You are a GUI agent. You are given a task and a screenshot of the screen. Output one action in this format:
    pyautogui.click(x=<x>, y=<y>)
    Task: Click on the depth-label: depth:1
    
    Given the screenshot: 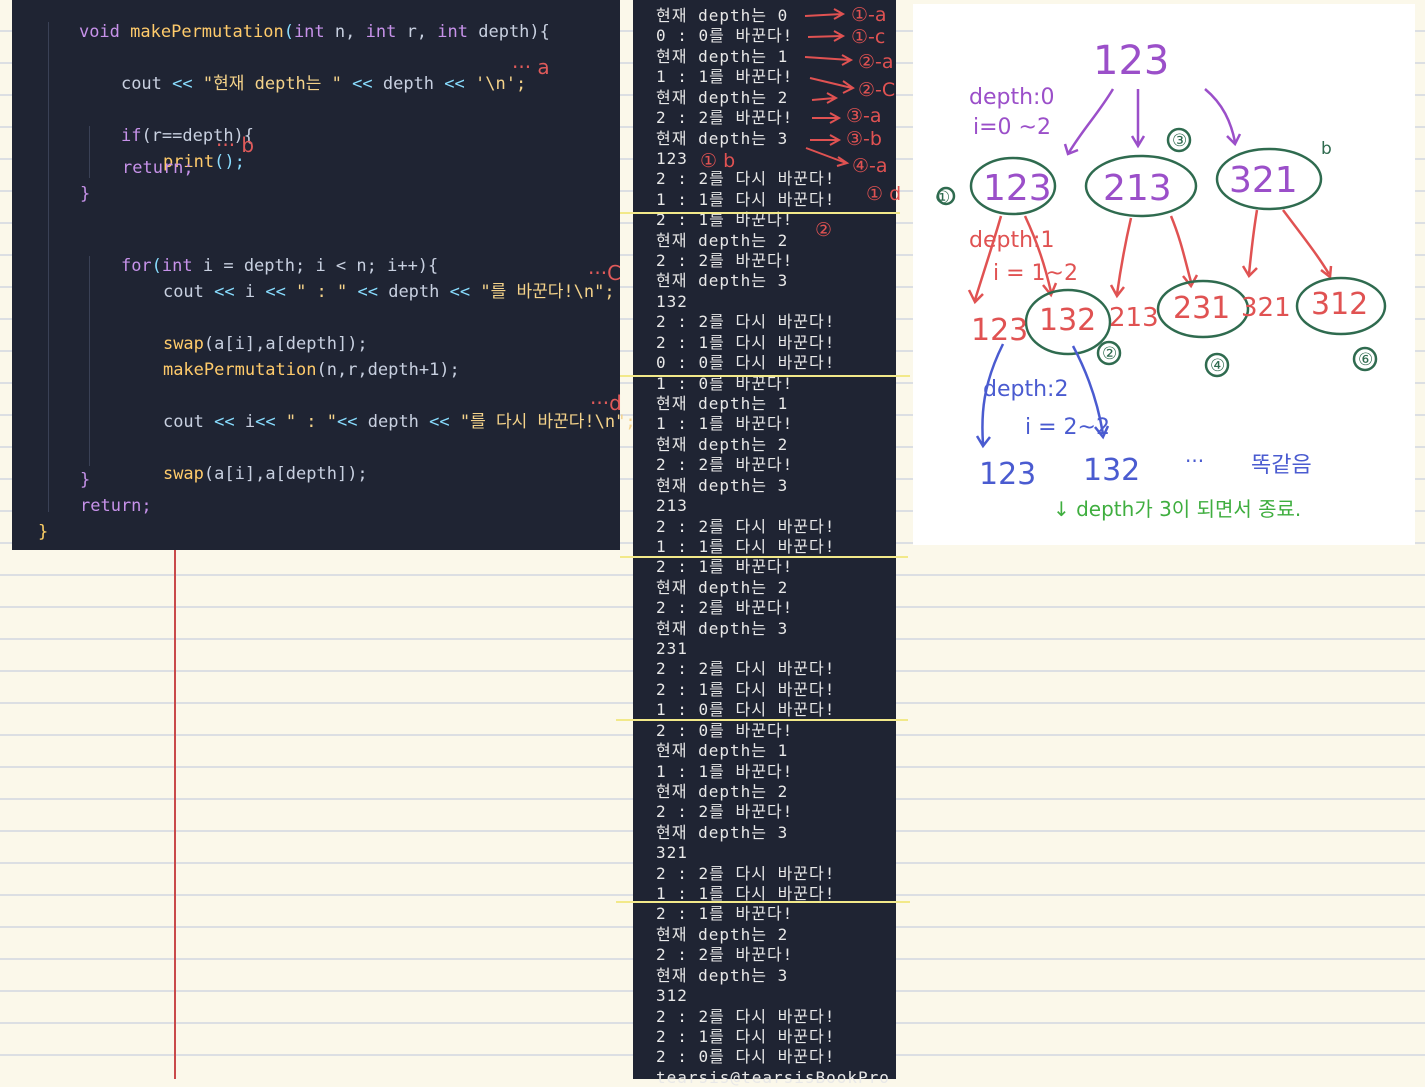 What is the action you would take?
    pyautogui.click(x=1011, y=240)
    